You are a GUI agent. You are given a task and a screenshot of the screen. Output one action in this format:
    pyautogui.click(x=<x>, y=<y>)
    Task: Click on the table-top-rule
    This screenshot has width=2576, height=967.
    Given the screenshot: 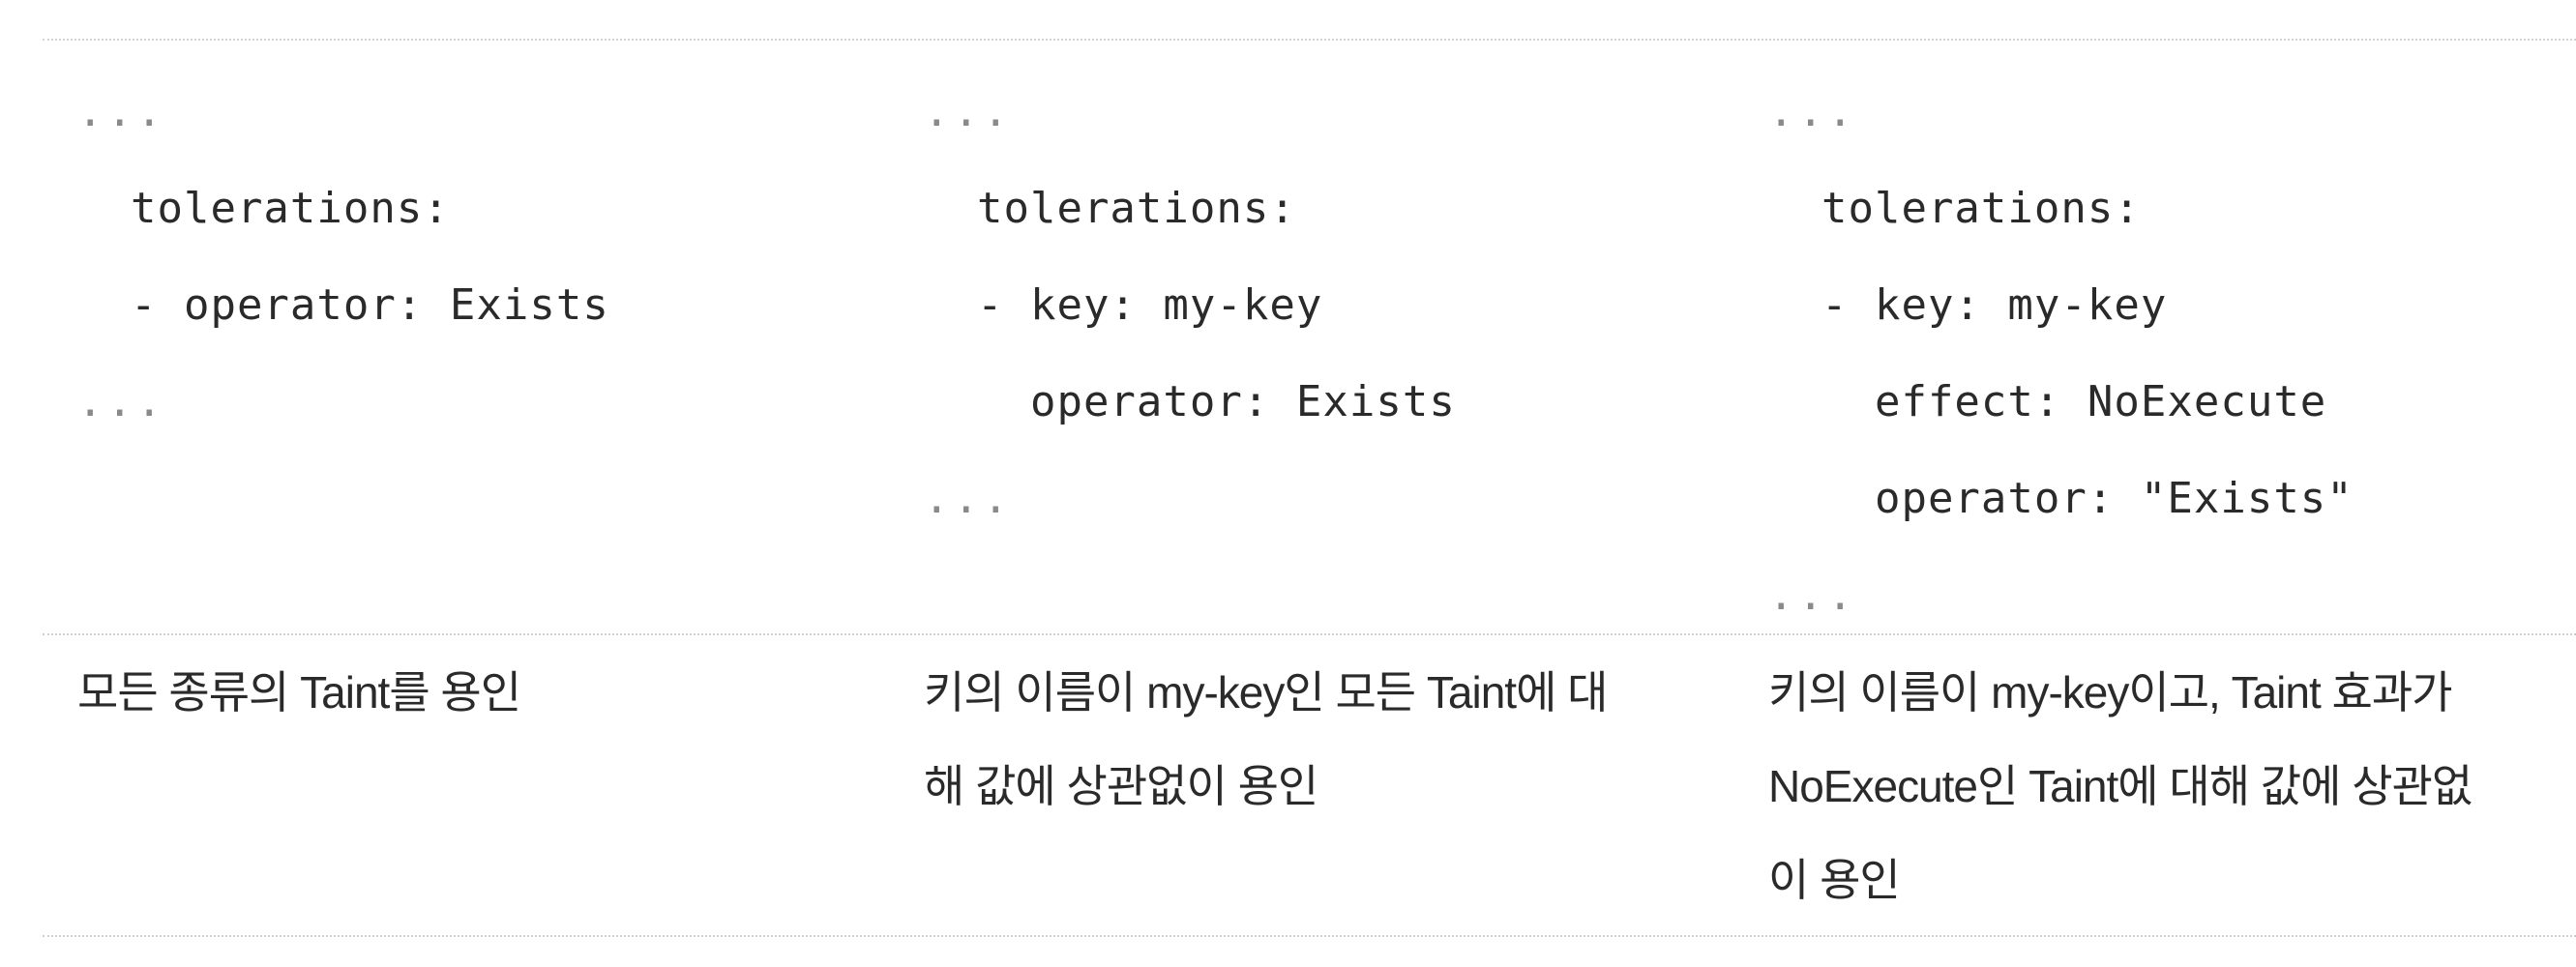 What is the action you would take?
    pyautogui.click(x=1309, y=40)
    